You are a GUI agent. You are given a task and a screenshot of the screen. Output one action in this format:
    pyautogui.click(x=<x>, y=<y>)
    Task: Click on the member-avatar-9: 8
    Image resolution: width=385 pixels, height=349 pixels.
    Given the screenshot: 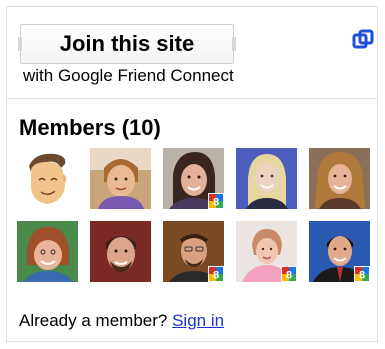 What is the action you would take?
    pyautogui.click(x=266, y=251)
    